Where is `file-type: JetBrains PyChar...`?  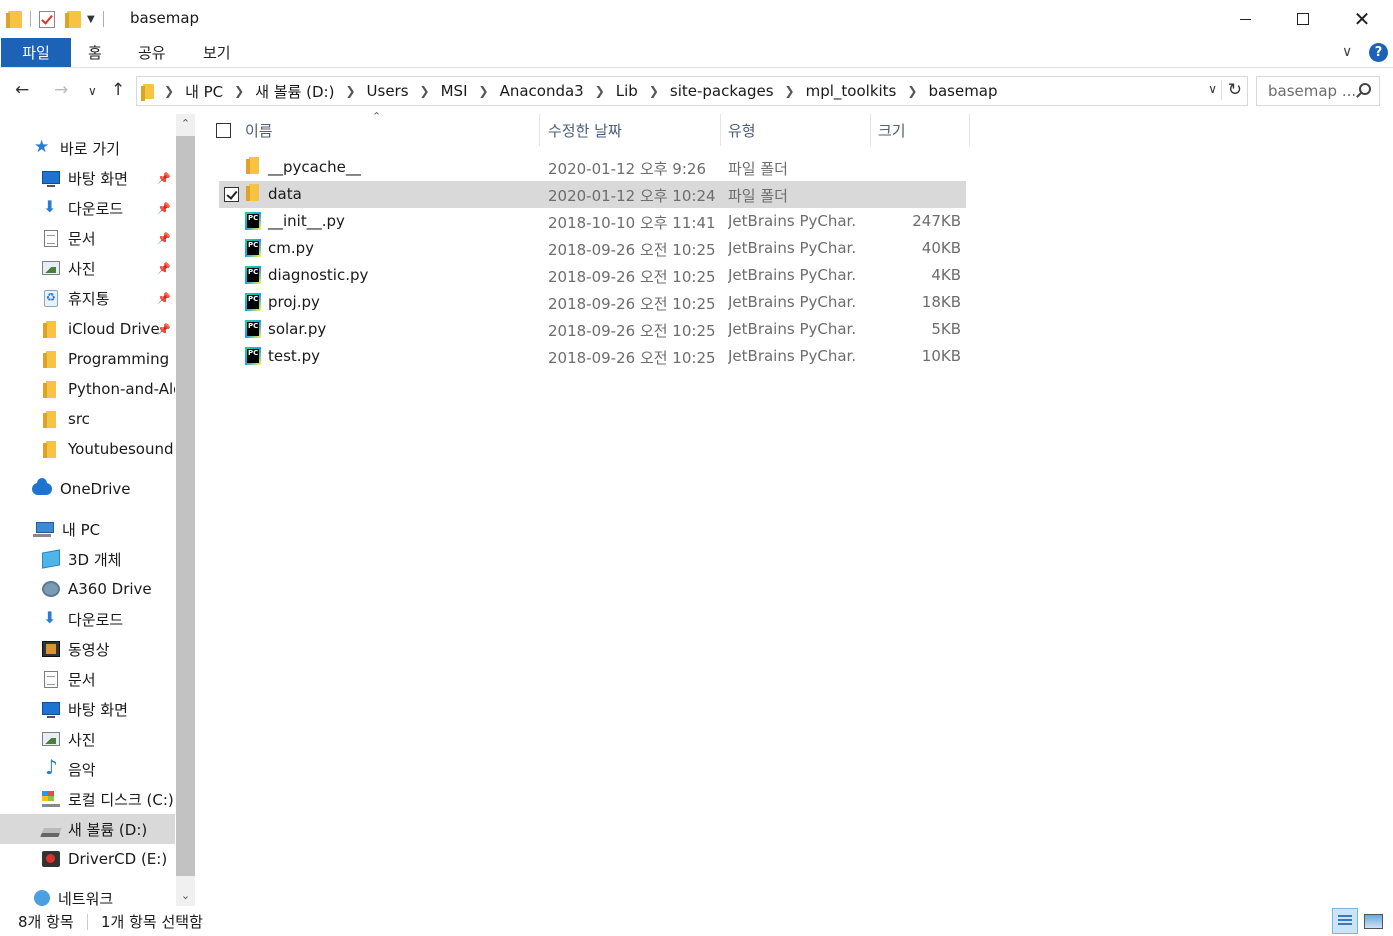
file-type: JetBrains PyChar... is located at coordinates (792, 329).